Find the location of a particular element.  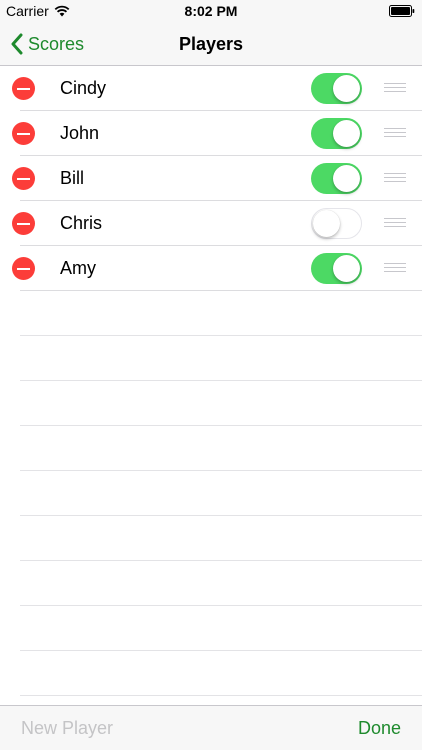

navigation-bar: Scores Players is located at coordinates (211, 44).